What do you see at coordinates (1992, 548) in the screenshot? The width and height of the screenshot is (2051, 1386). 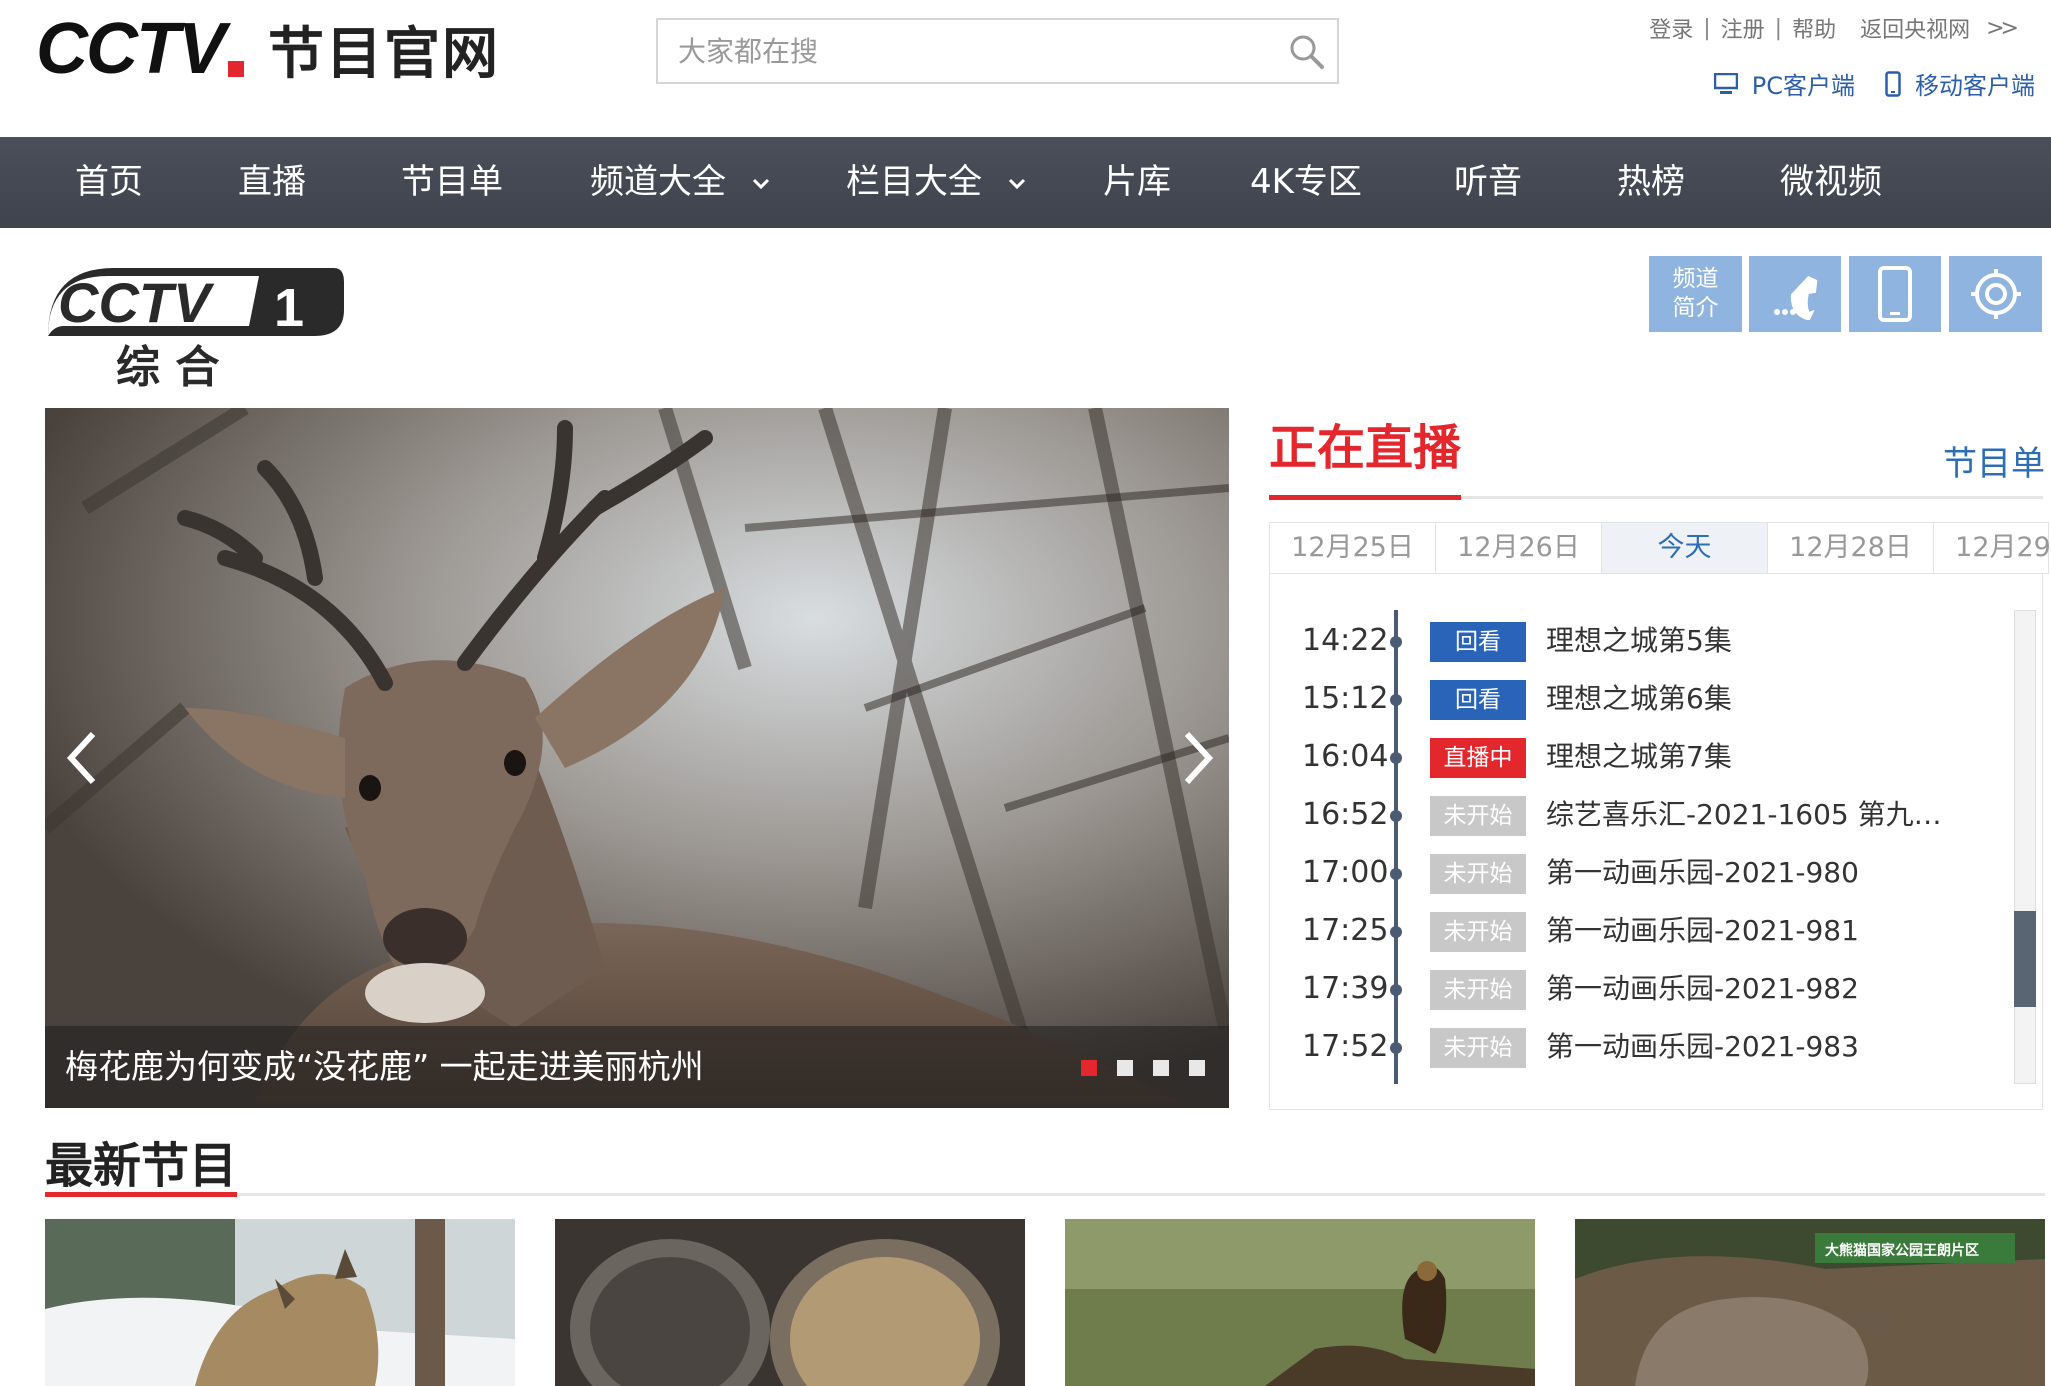 I see `date-tab: 12月29日` at bounding box center [1992, 548].